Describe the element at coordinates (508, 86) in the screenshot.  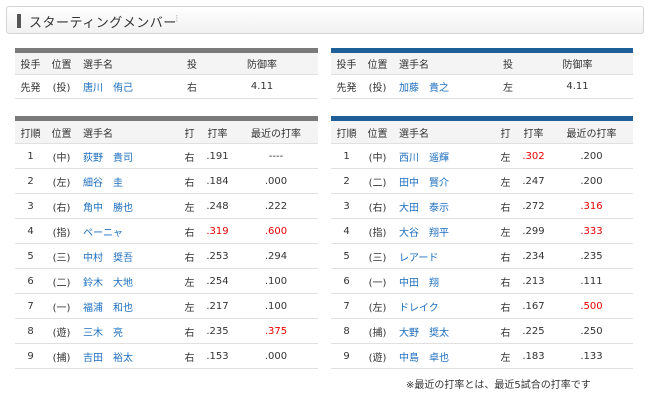
I see `pitcher-throws: 左` at that location.